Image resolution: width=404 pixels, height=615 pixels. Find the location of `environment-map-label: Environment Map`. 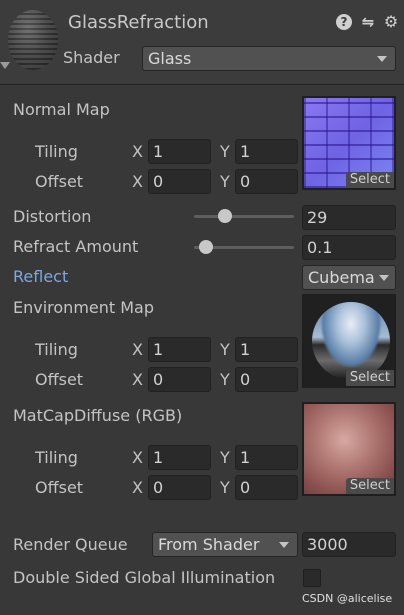

environment-map-label: Environment Map is located at coordinates (84, 307).